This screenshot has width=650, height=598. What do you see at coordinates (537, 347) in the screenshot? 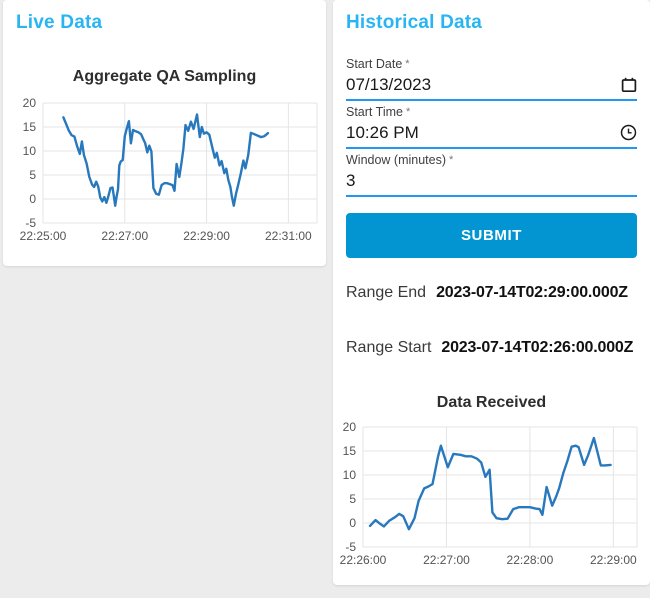
I see `range-start-value: 2023-07-14T02:26:00.000Z` at bounding box center [537, 347].